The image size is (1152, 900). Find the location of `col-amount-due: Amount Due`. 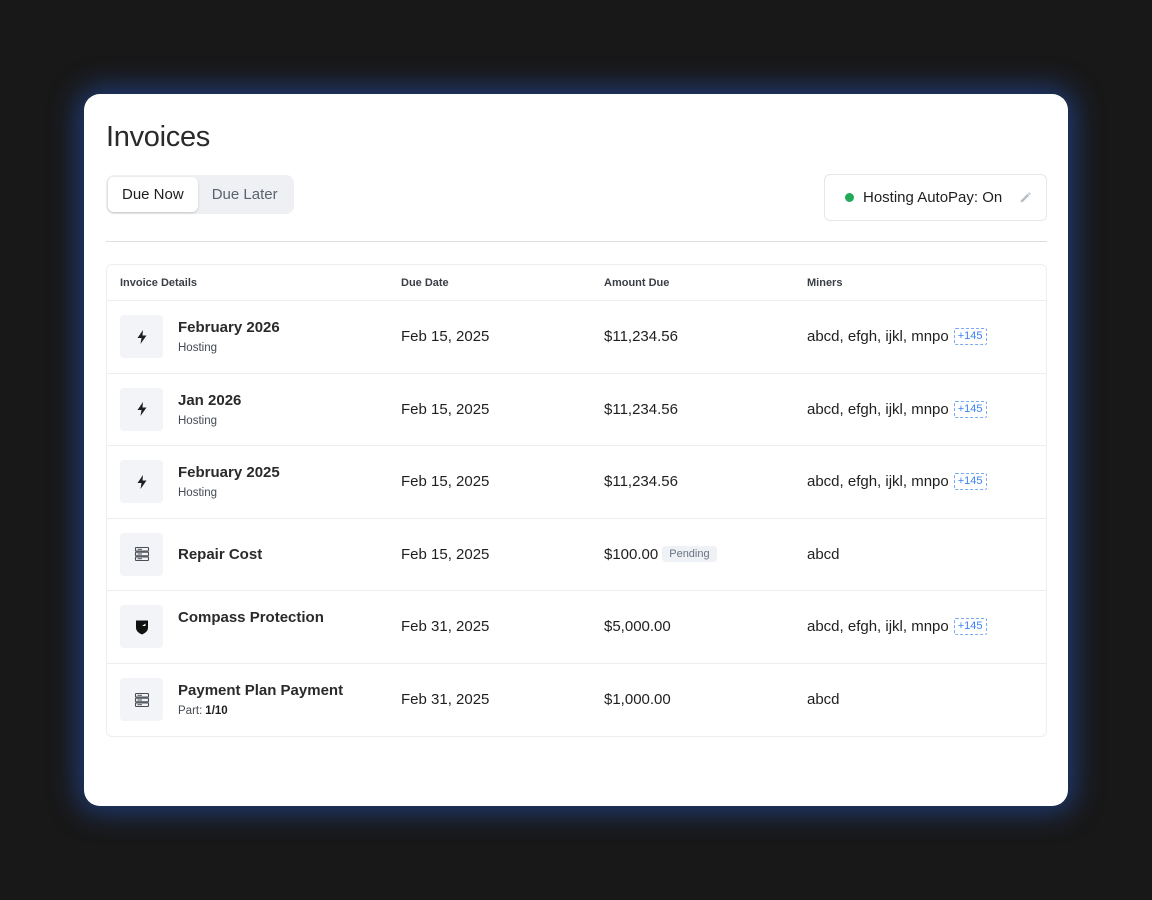

col-amount-due: Amount Due is located at coordinates (637, 282).